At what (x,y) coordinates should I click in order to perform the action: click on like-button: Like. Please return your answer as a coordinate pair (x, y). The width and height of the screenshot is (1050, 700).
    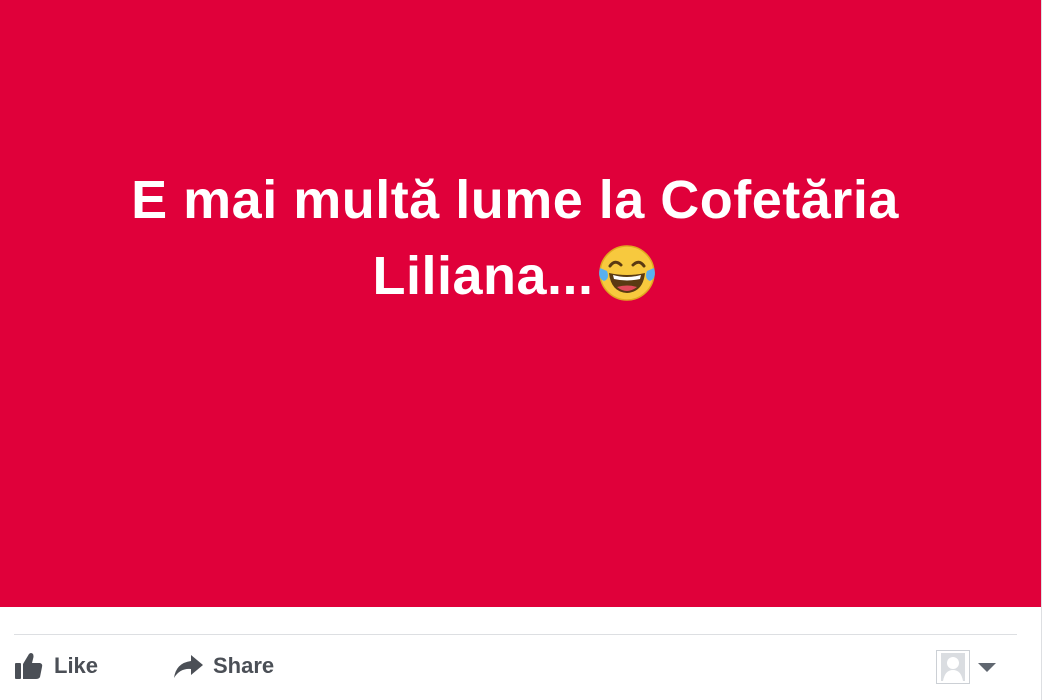
    Looking at the image, I should click on (55, 666).